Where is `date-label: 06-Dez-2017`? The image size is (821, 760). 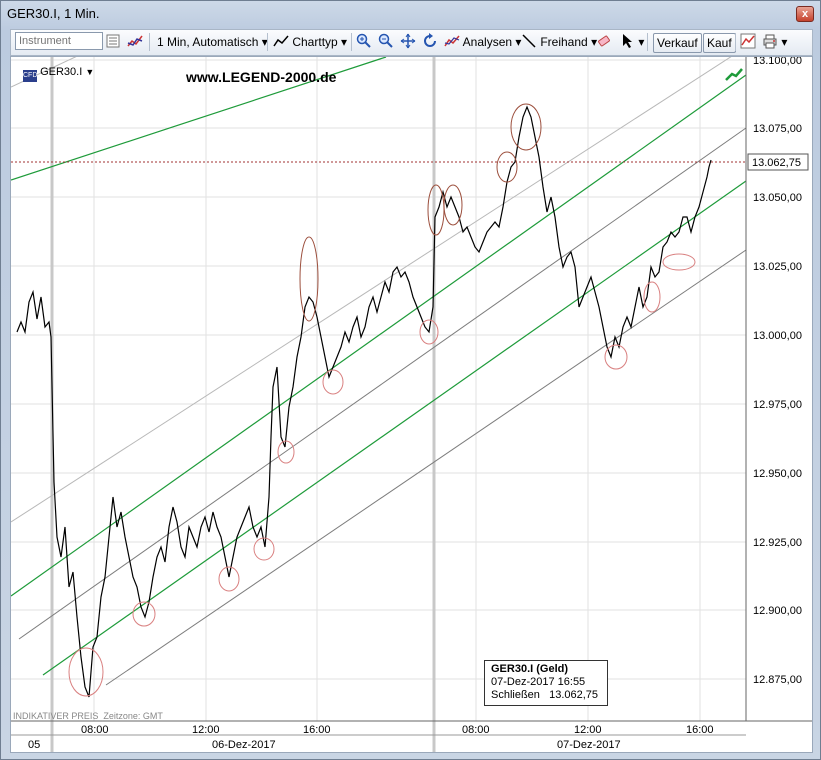
date-label: 06-Dez-2017 is located at coordinates (244, 745).